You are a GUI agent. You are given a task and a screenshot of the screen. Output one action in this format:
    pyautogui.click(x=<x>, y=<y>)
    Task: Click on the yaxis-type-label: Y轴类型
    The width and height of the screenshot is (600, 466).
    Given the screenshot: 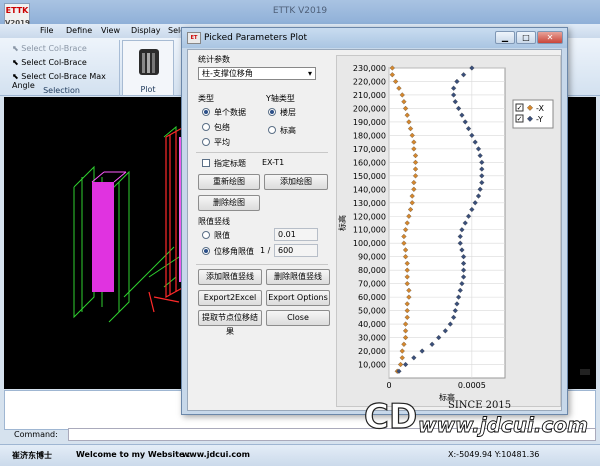 What is the action you would take?
    pyautogui.click(x=280, y=98)
    